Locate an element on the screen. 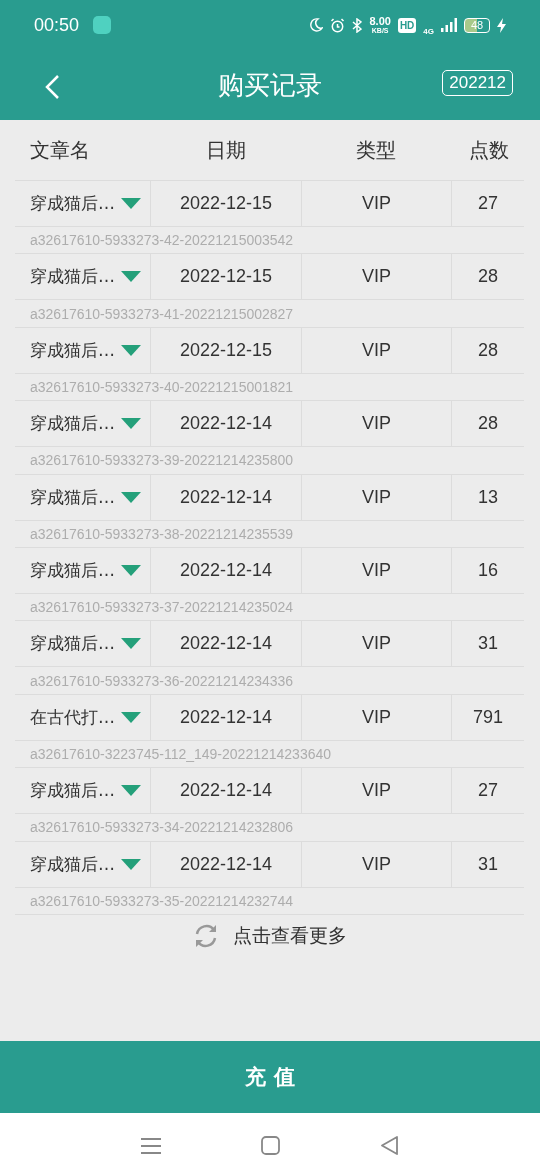  hd-badge: HD is located at coordinates (407, 25).